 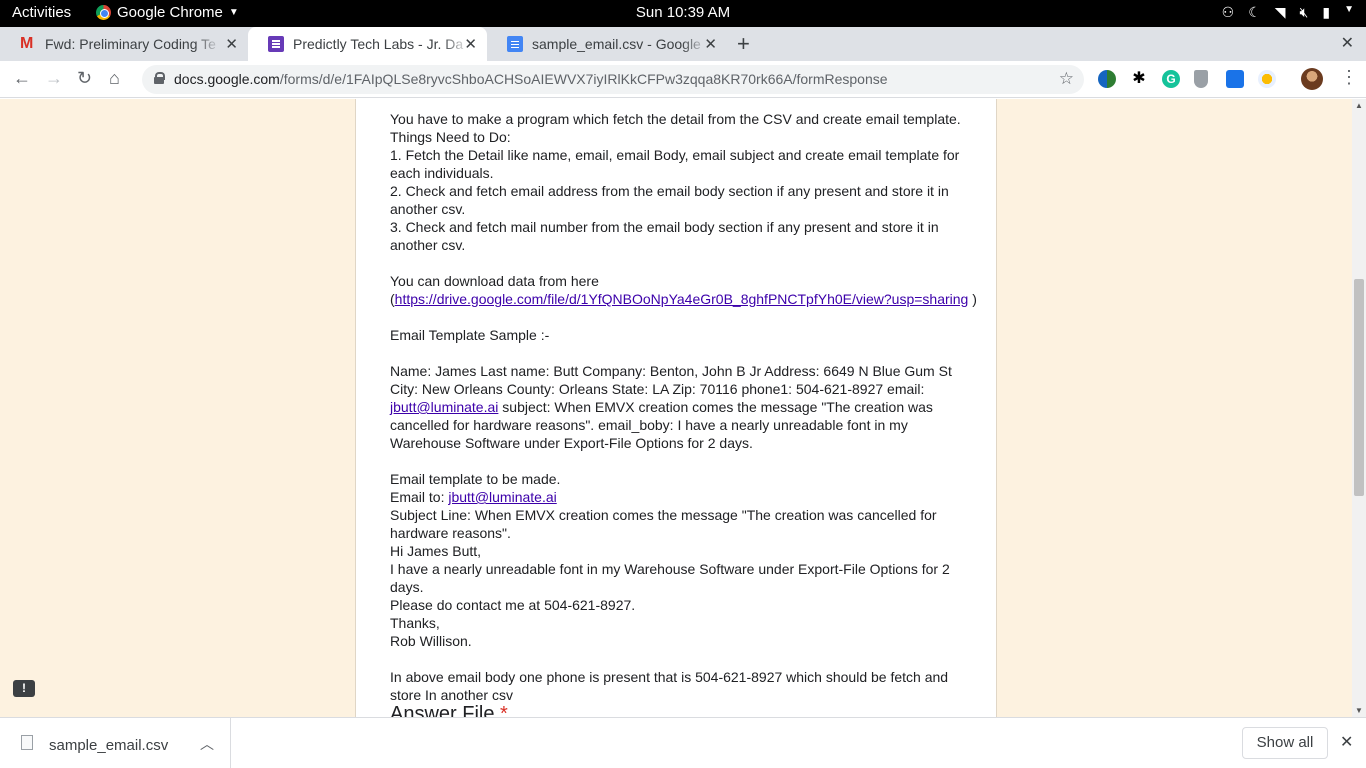 I want to click on close-window-icon: ✕, so click(x=1347, y=43).